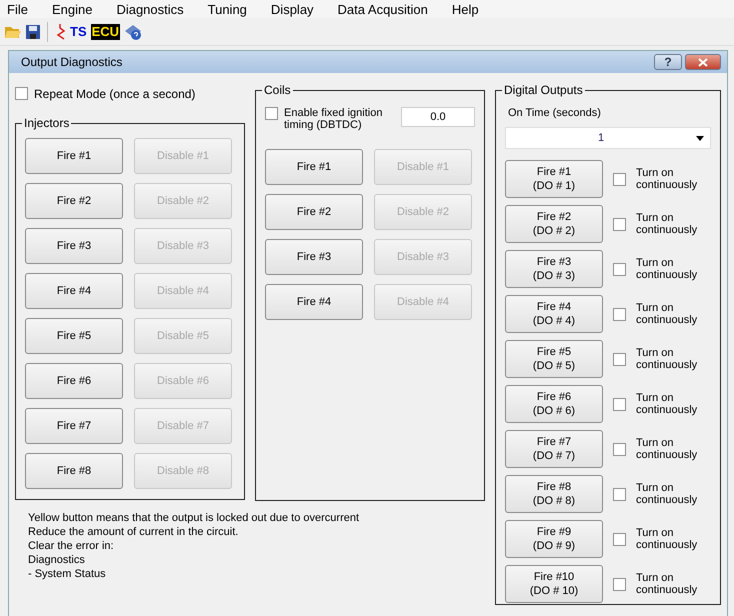 This screenshot has width=734, height=616. What do you see at coordinates (74, 426) in the screenshot?
I see `fire-button: Fire #7` at bounding box center [74, 426].